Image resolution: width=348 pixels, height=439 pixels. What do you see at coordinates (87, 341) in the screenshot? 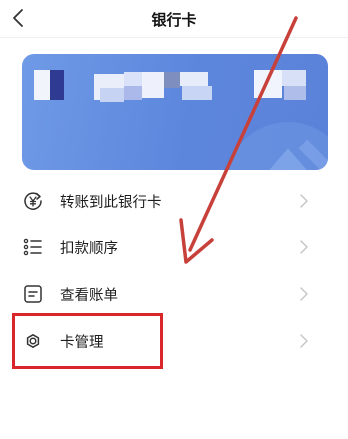
I see `highlight-box-annotation` at bounding box center [87, 341].